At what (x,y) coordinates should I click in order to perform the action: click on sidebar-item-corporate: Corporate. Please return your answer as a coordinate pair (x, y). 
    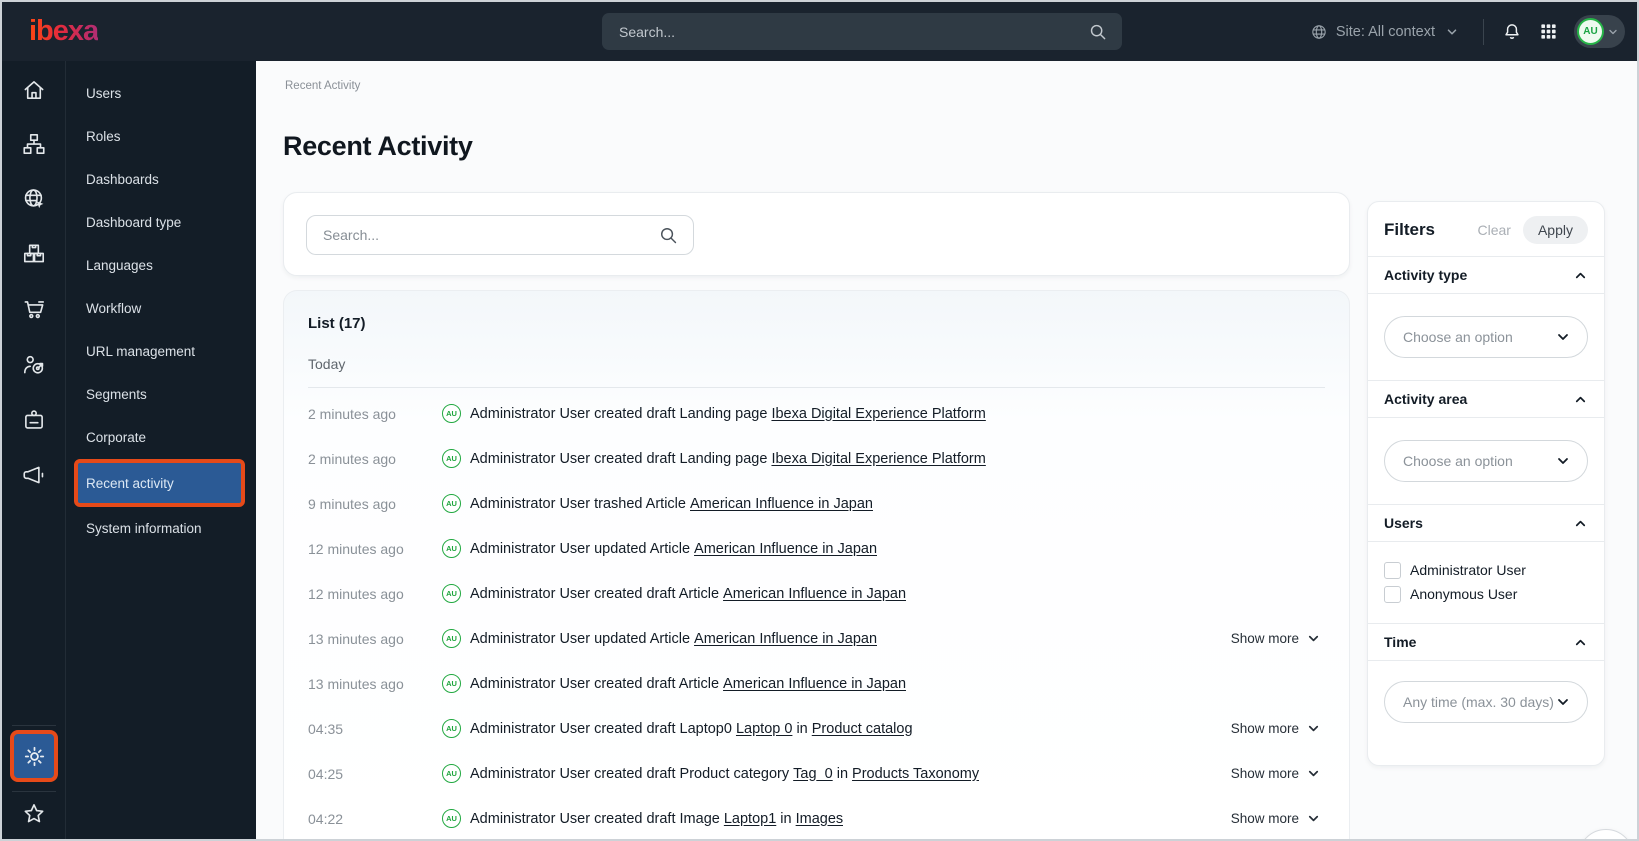
    Looking at the image, I should click on (161, 437).